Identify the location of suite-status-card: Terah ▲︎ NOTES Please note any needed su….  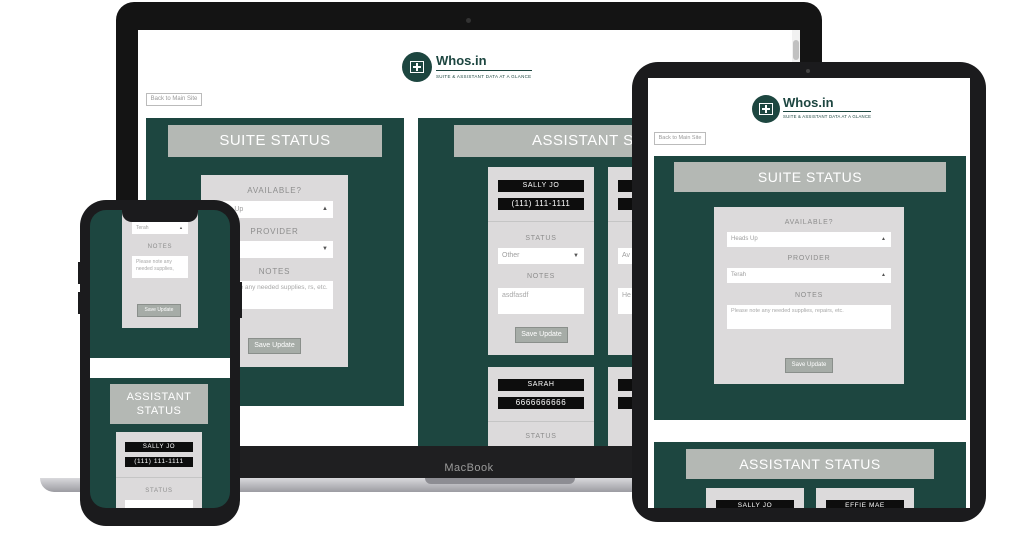
(160, 269).